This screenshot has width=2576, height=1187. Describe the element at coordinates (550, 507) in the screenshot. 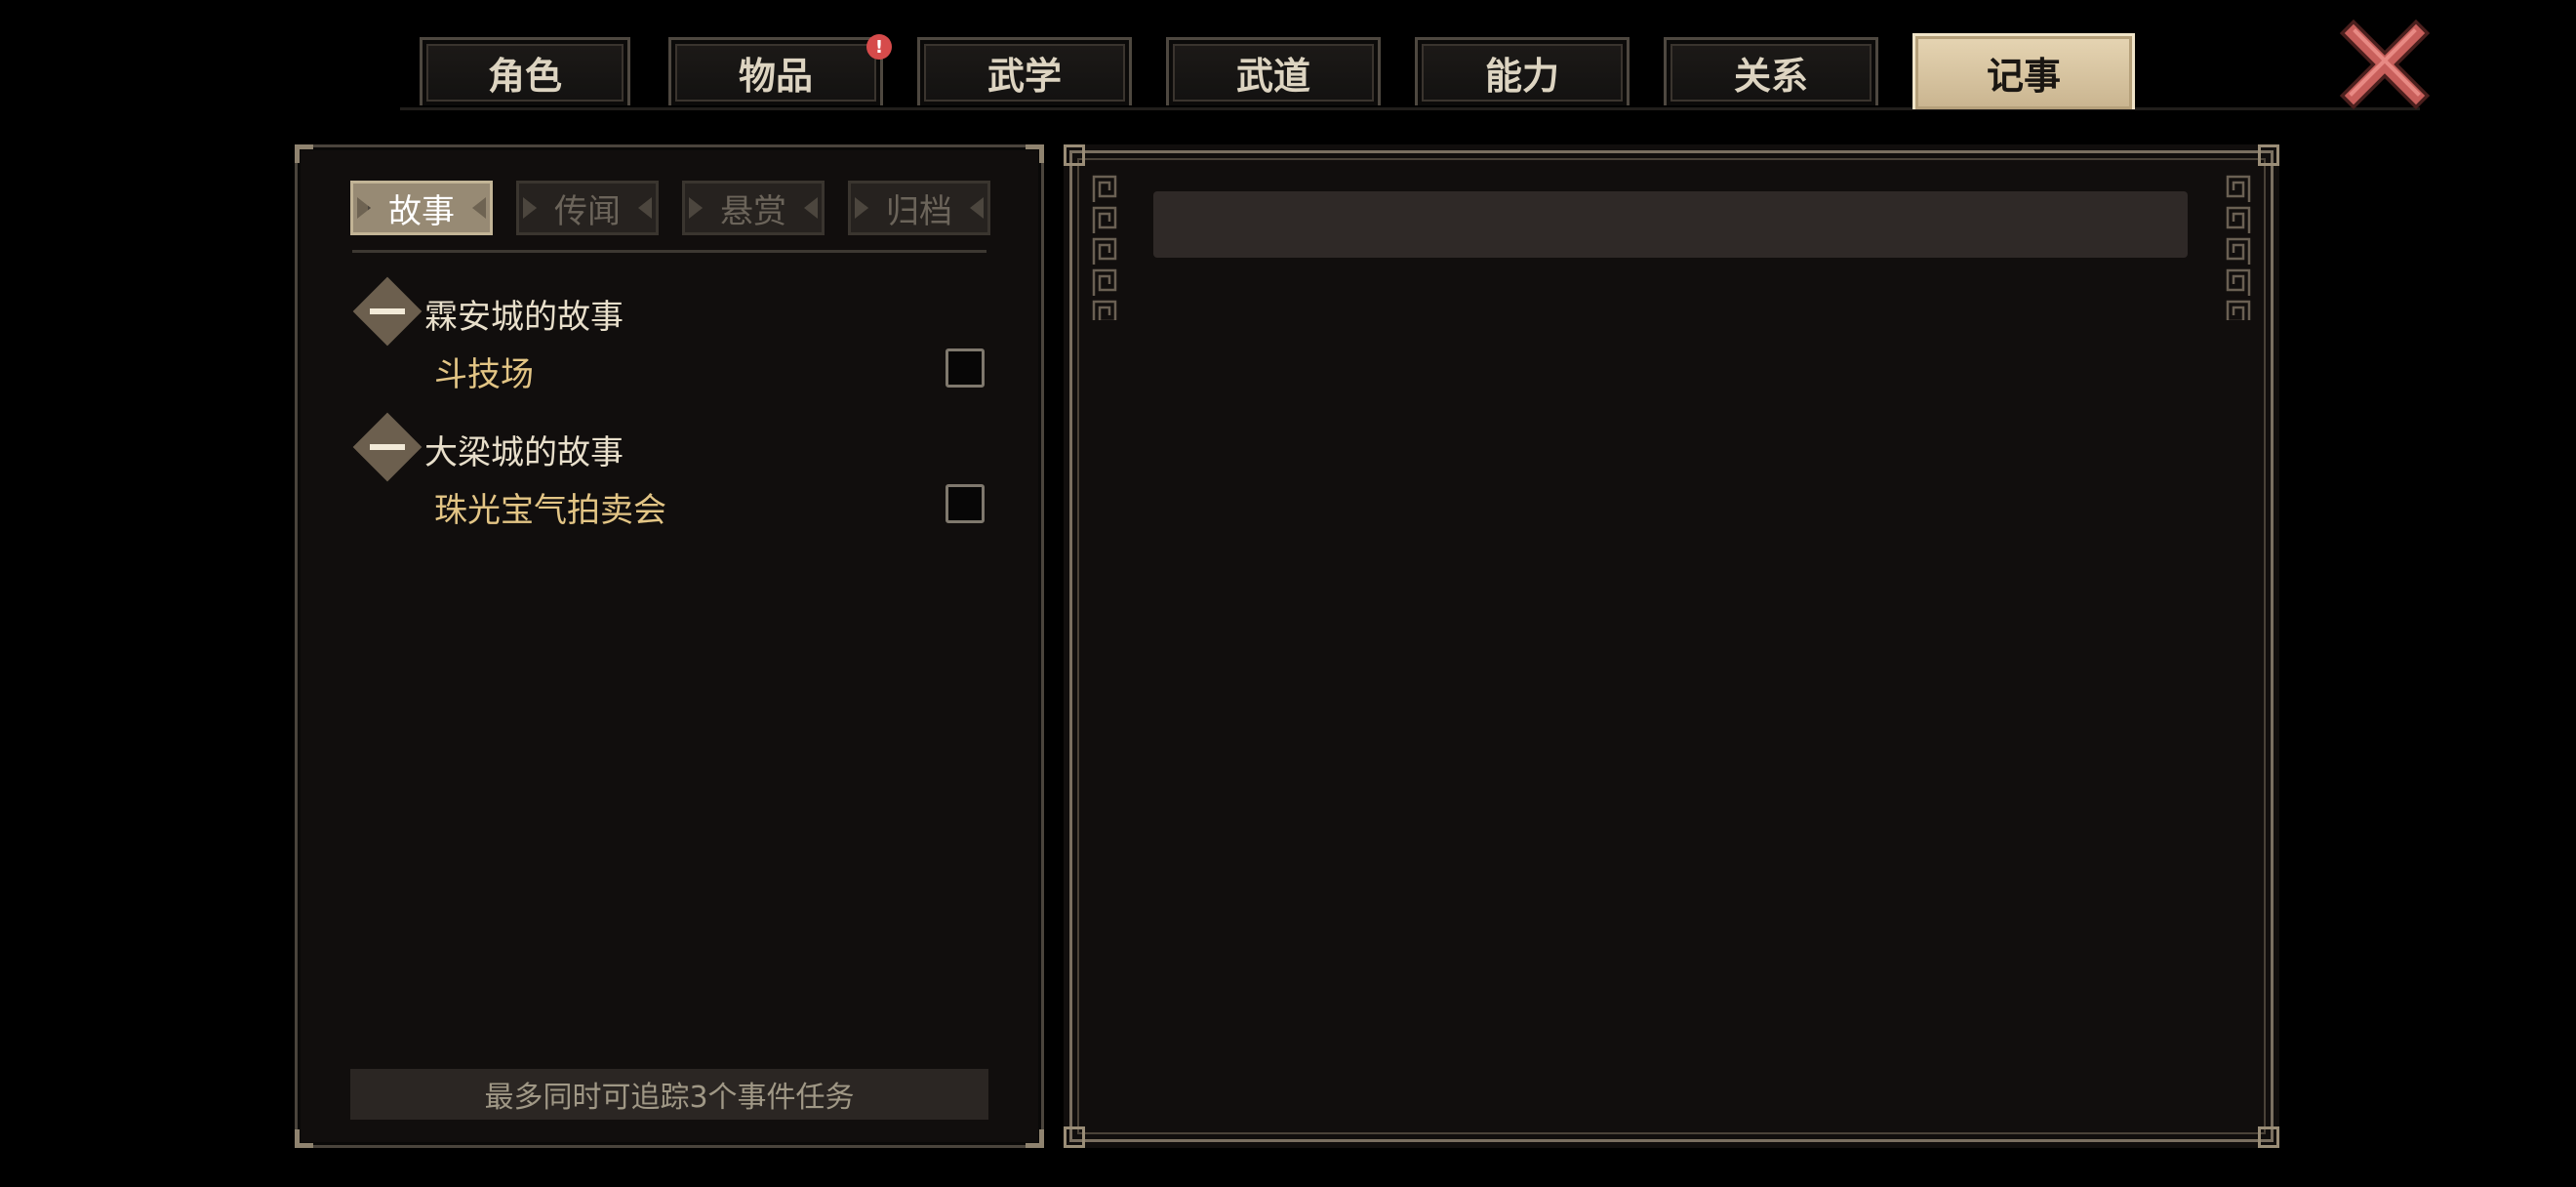

I see `quest-item: 珠光宝气拍卖会` at that location.